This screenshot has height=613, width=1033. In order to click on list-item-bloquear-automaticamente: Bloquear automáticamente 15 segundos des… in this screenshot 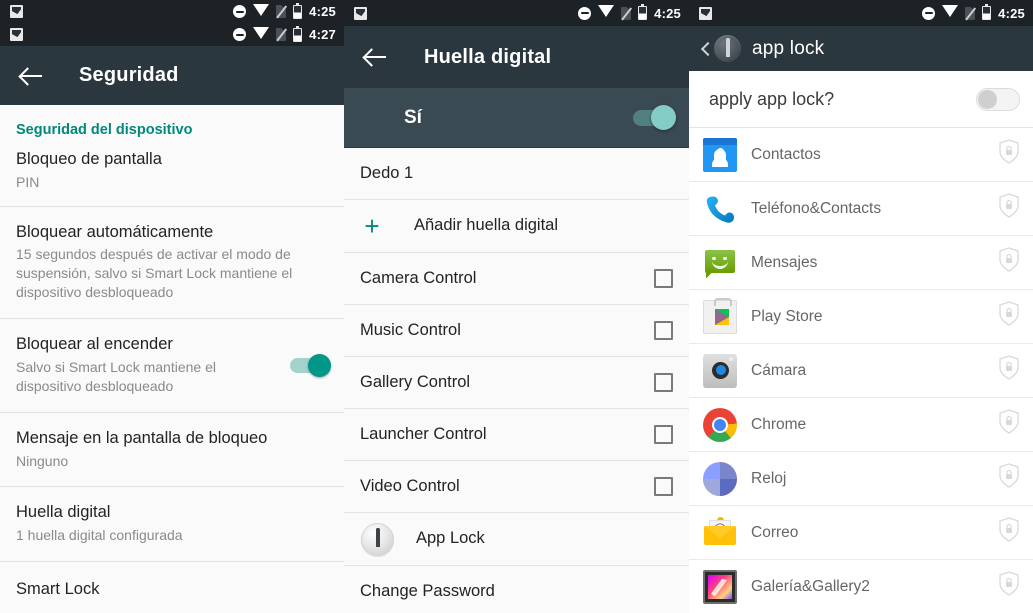, I will do `click(172, 262)`.